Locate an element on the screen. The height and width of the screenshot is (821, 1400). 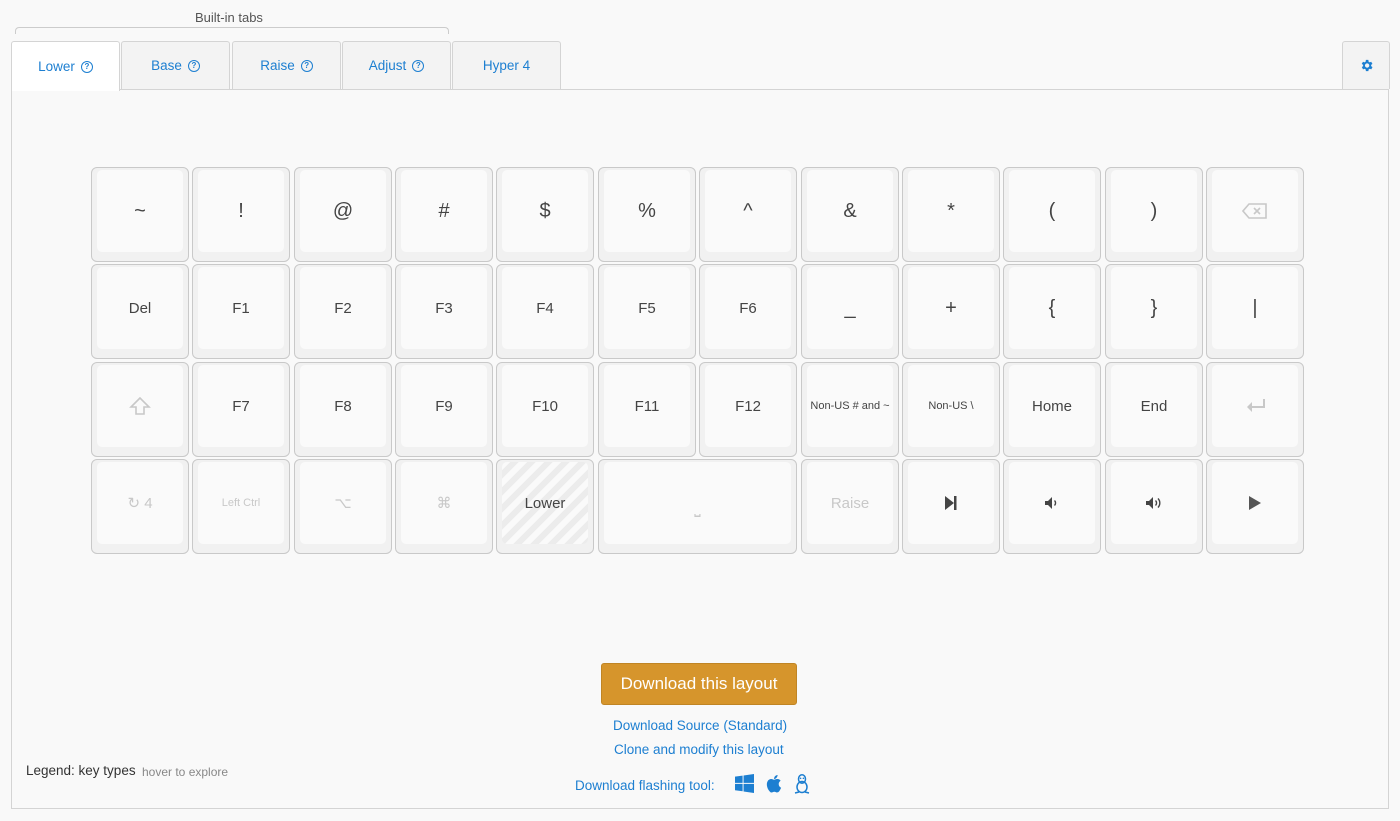
windows-icon is located at coordinates (745, 784).